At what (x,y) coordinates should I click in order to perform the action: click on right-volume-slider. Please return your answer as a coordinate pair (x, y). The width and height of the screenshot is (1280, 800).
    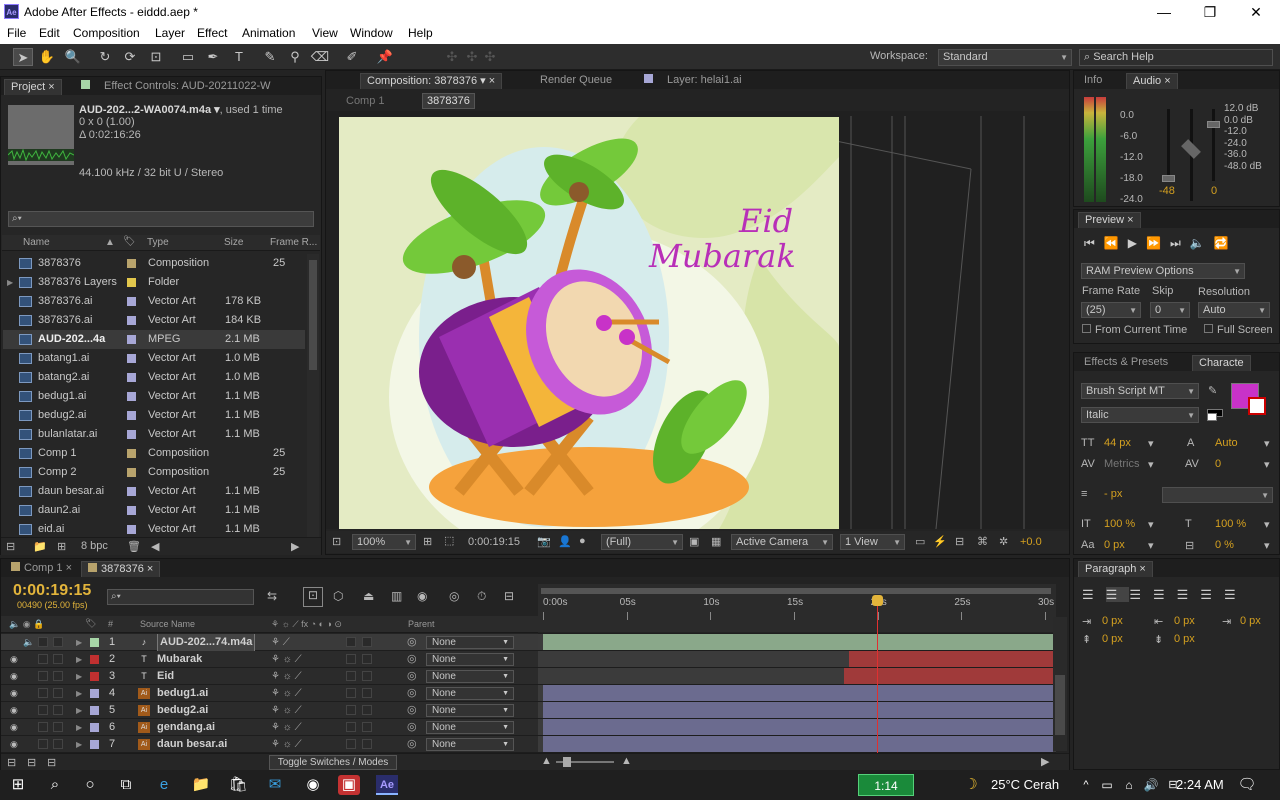
    Looking at the image, I should click on (1213, 124).